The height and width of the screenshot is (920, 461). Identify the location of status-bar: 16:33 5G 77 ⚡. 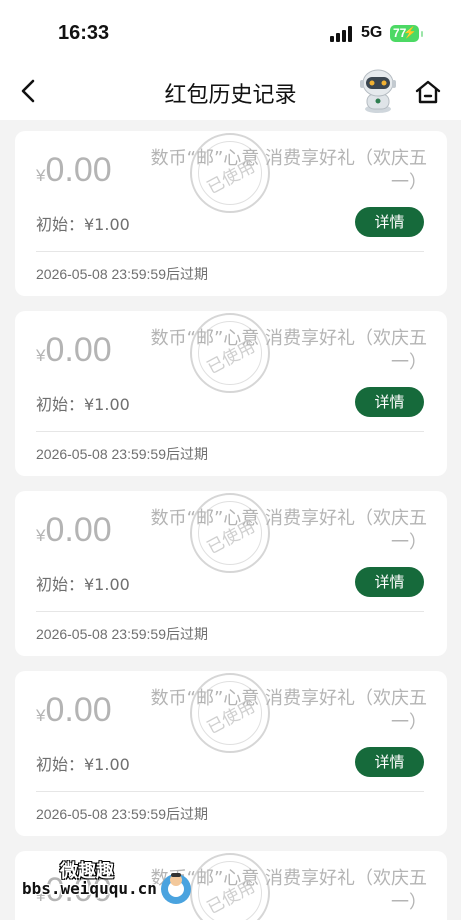
(230, 31).